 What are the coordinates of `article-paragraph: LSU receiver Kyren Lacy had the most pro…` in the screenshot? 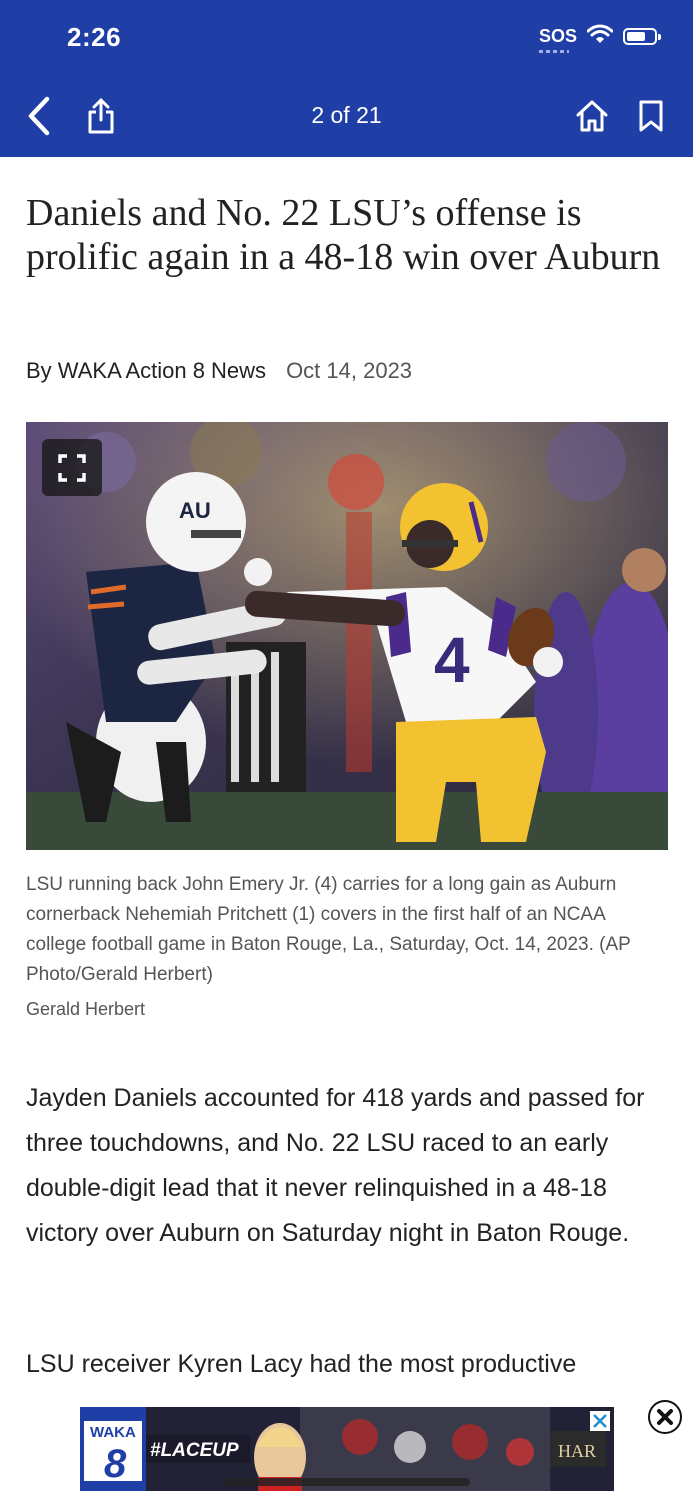 It's located at (301, 1364).